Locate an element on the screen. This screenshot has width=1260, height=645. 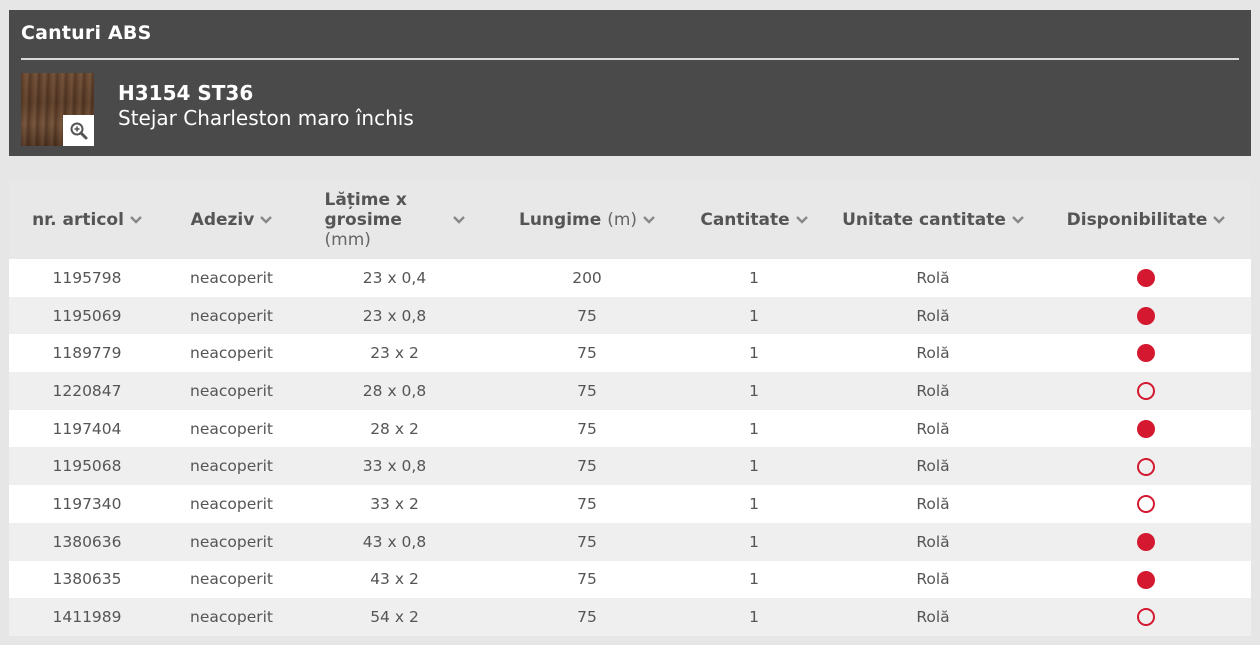
article-cell: 1195069 is located at coordinates (87, 315).